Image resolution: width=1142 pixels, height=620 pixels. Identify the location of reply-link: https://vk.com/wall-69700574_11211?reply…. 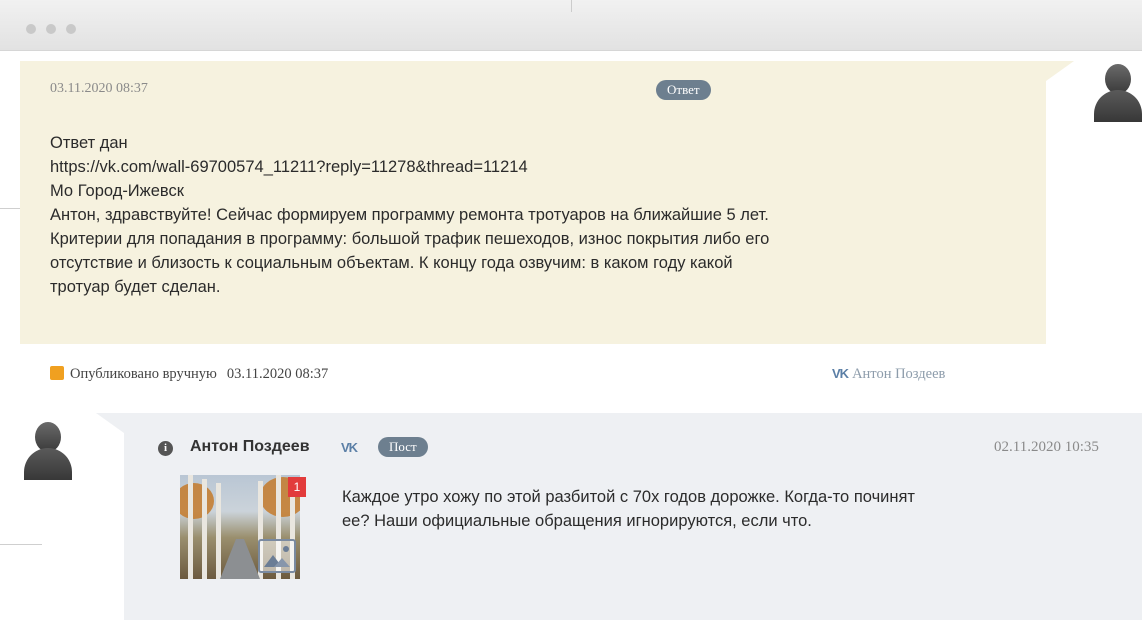
(540, 167).